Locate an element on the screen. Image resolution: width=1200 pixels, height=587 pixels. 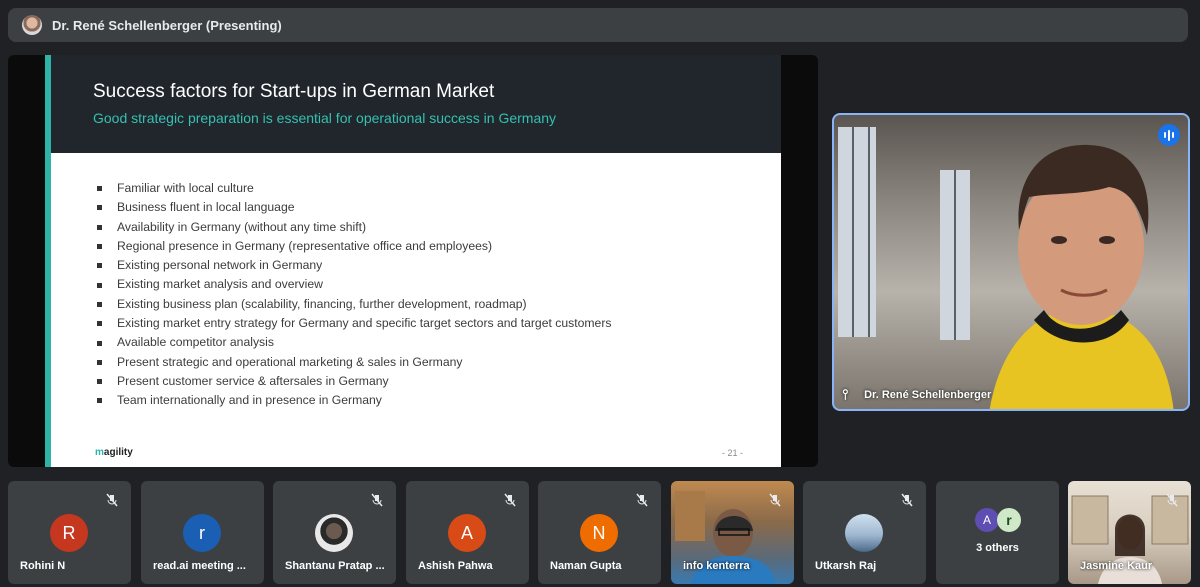
slide-bullet: Business fluent in local language is located at coordinates (354, 207).